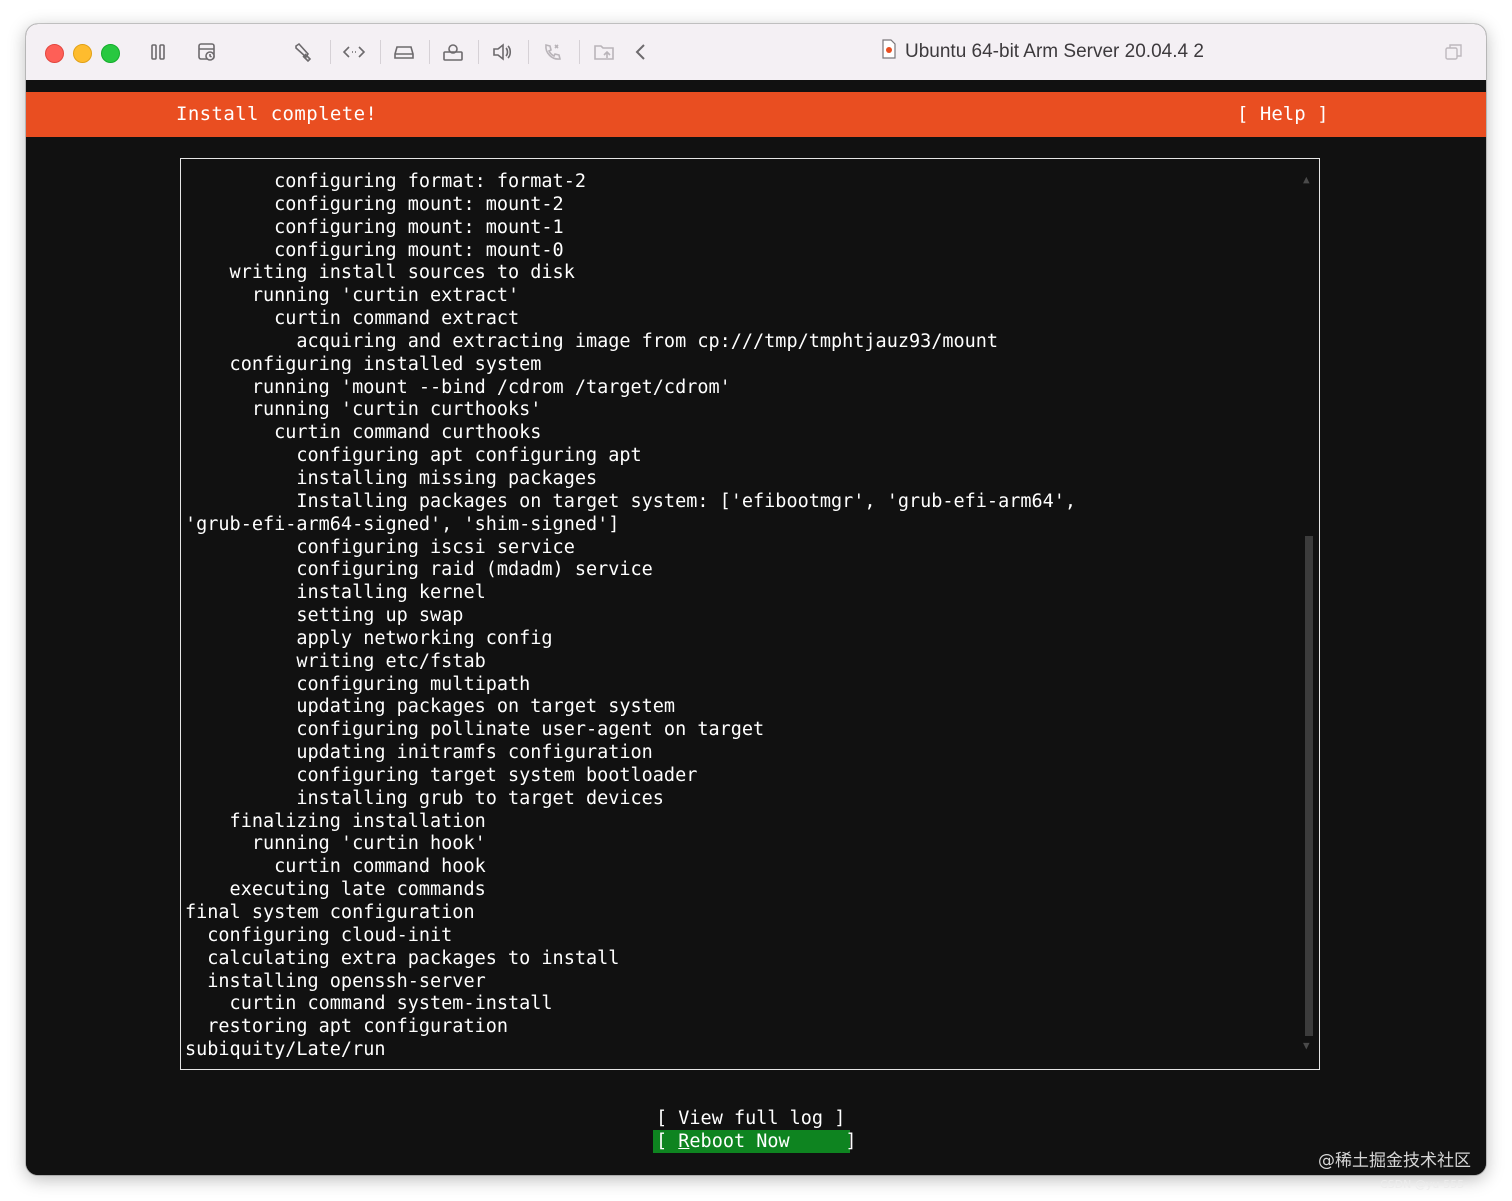 This screenshot has height=1201, width=1512. What do you see at coordinates (1422, 1184) in the screenshot?
I see `watermark-small: CSDN @yu-555` at bounding box center [1422, 1184].